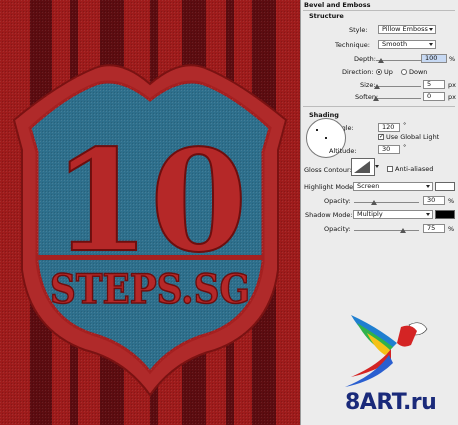 This screenshot has width=458, height=425. What do you see at coordinates (414, 169) in the screenshot?
I see `anti-aliased-label: Anti-aliased` at bounding box center [414, 169].